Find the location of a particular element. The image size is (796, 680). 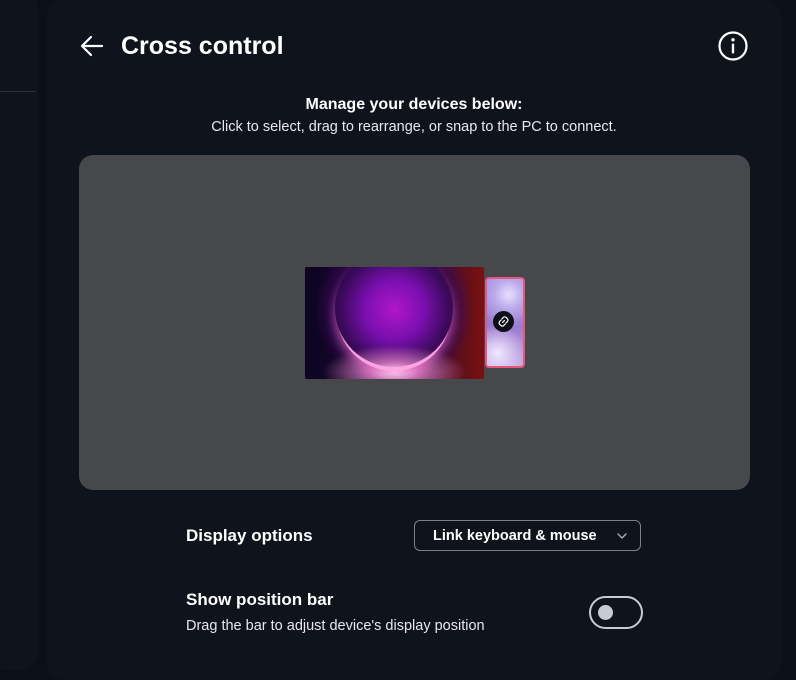

link-badge is located at coordinates (503, 321).